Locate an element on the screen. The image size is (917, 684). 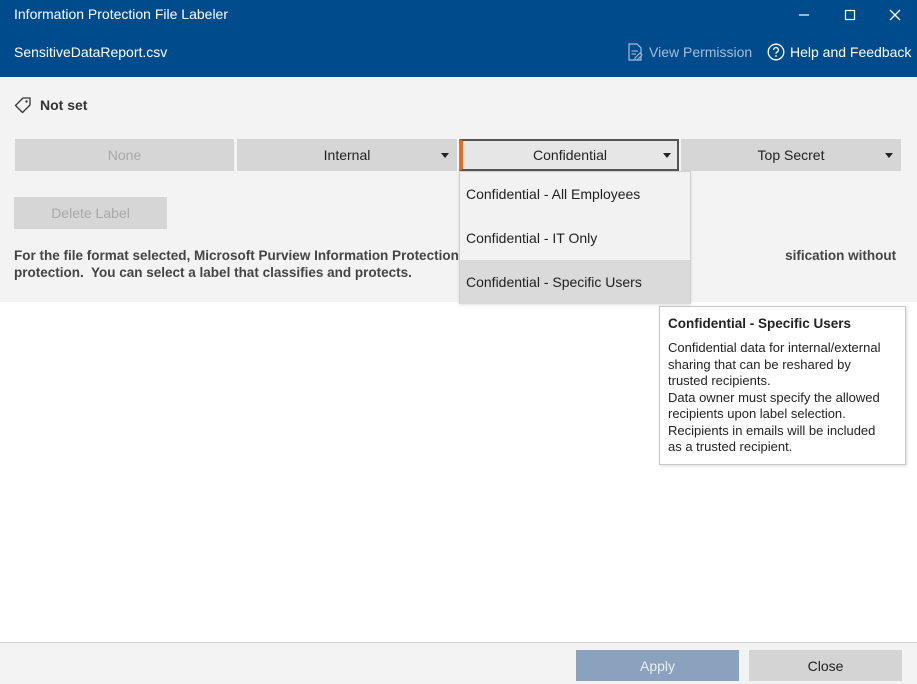
close-button: Close is located at coordinates (825, 665).